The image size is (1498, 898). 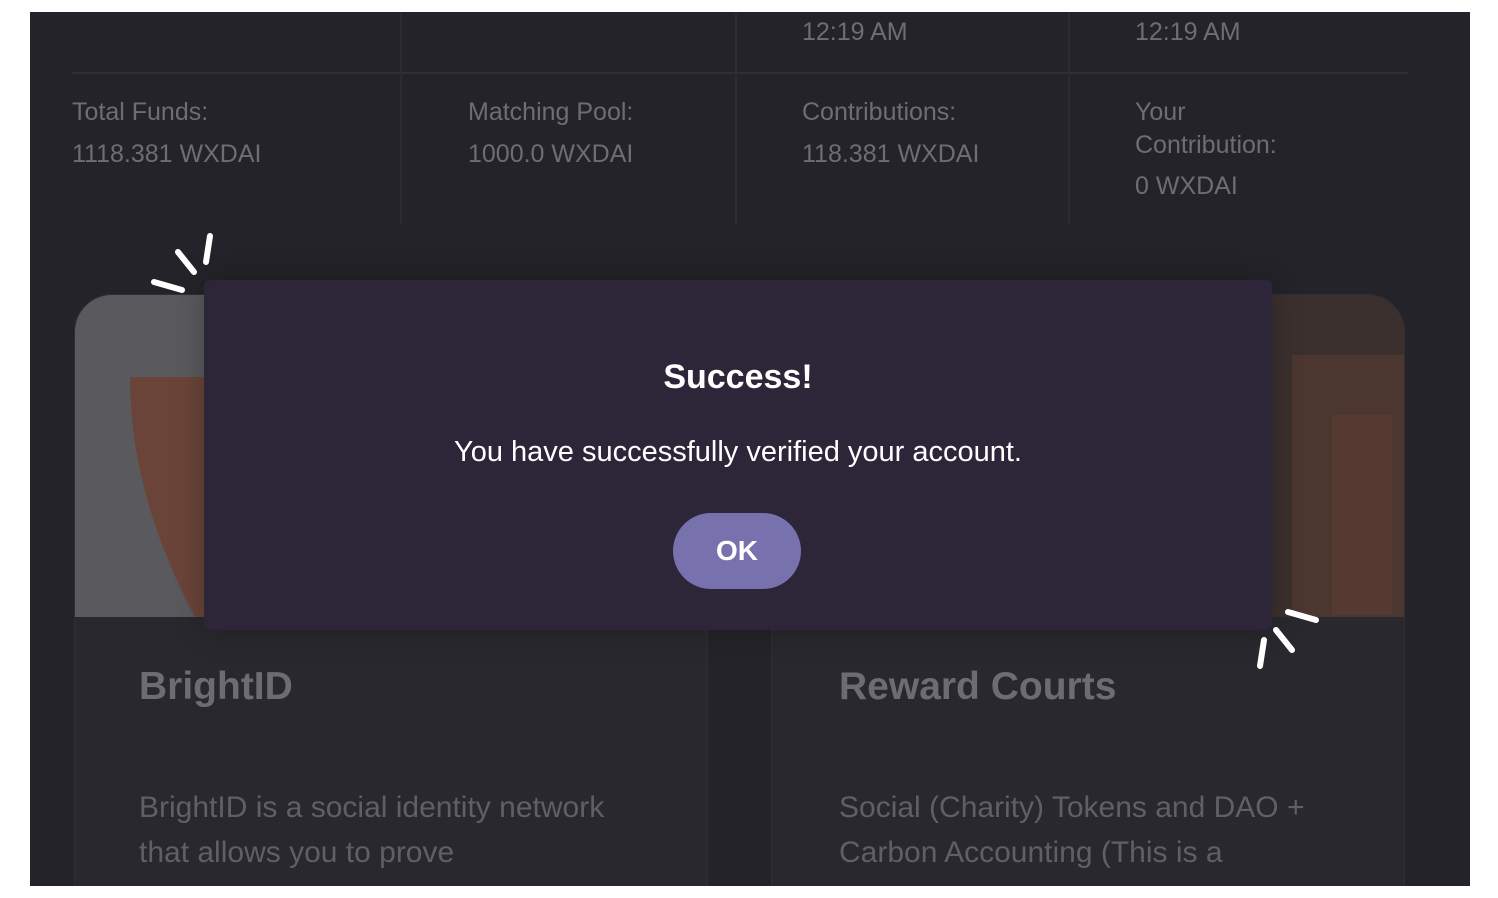 What do you see at coordinates (891, 154) in the screenshot?
I see `contributions-value: 118.381 WXDAI` at bounding box center [891, 154].